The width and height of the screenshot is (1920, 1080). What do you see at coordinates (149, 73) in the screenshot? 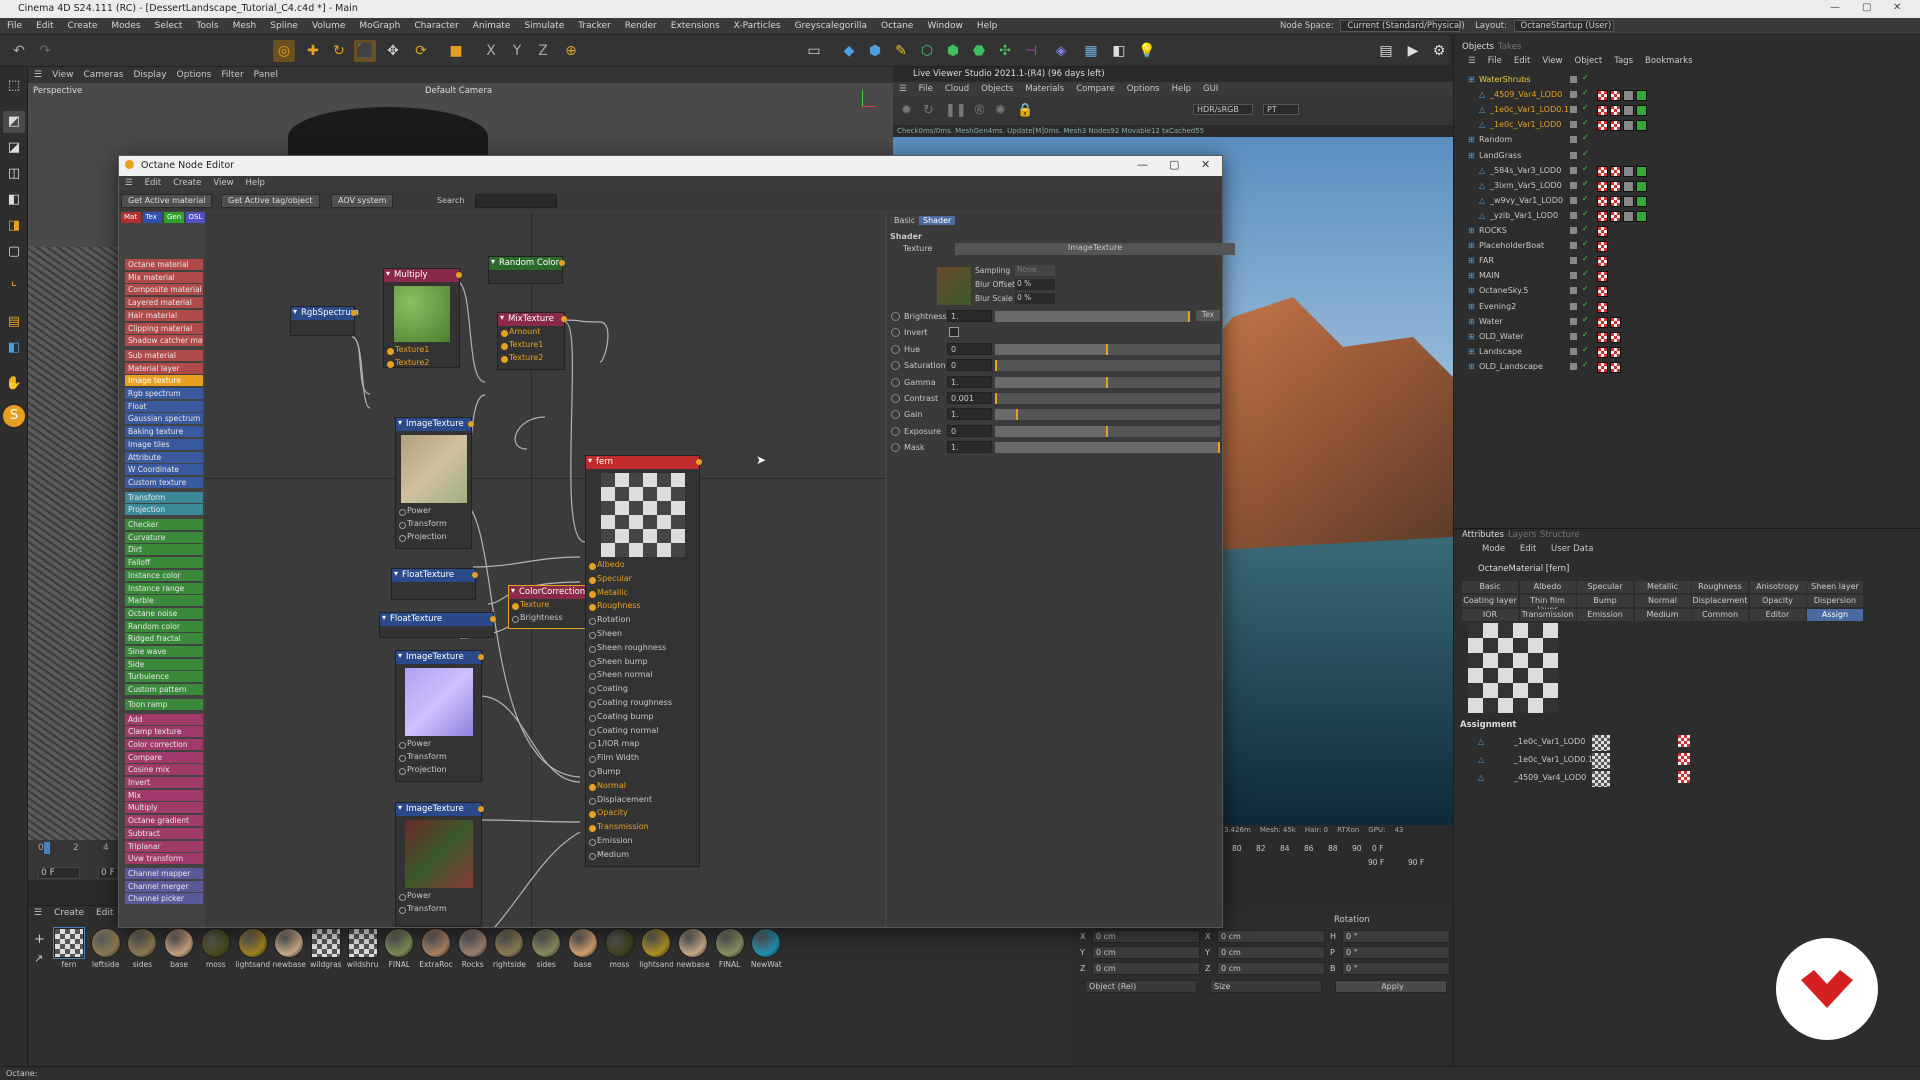
I see `viewport-menu-display: Display` at bounding box center [149, 73].